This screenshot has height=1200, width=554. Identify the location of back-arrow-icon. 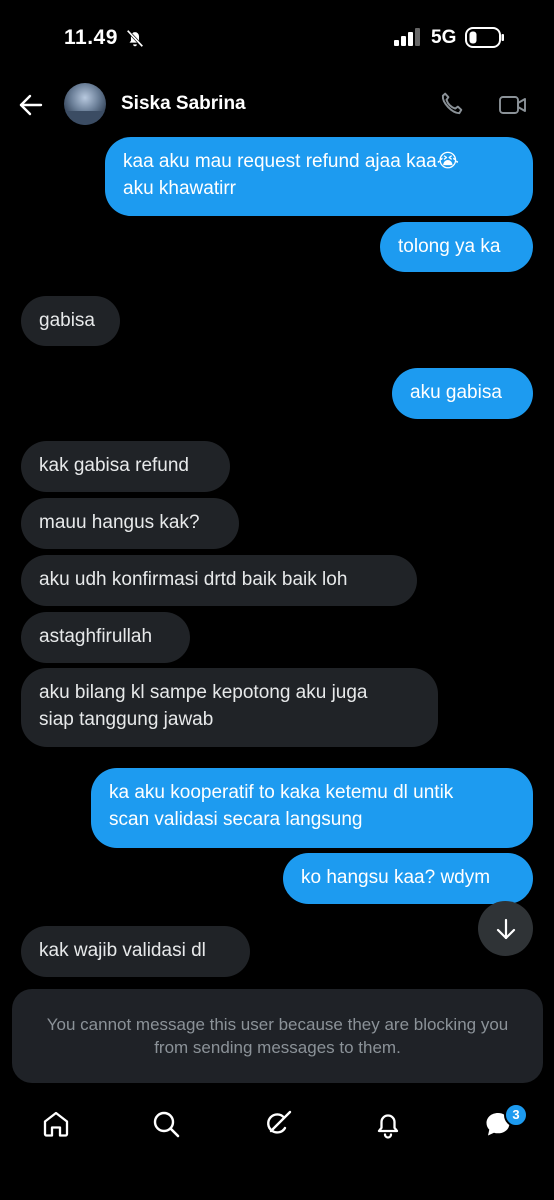
(31, 105).